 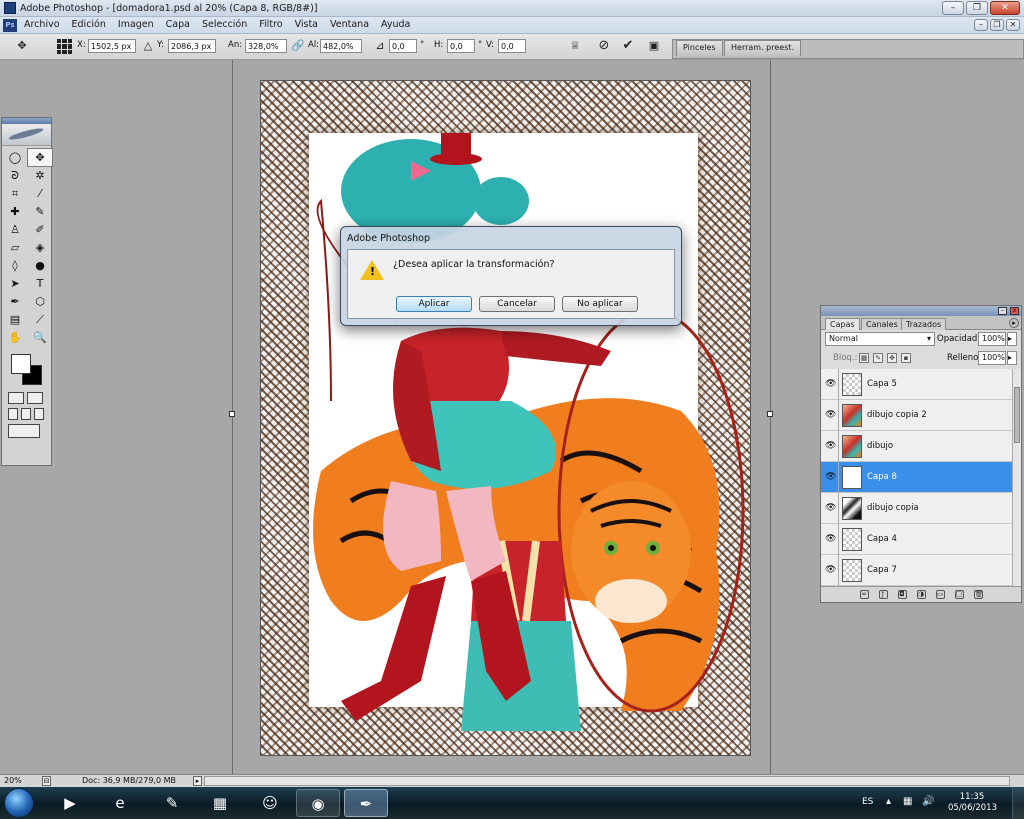 I want to click on delete-layer-icon: 🗑, so click(x=978, y=594).